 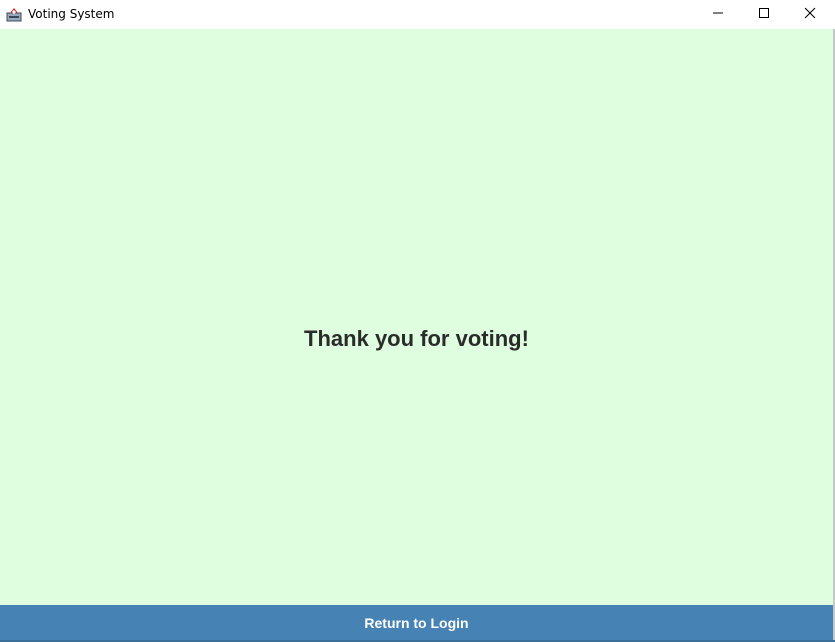 What do you see at coordinates (417, 14) in the screenshot?
I see `title-bar: Voting System` at bounding box center [417, 14].